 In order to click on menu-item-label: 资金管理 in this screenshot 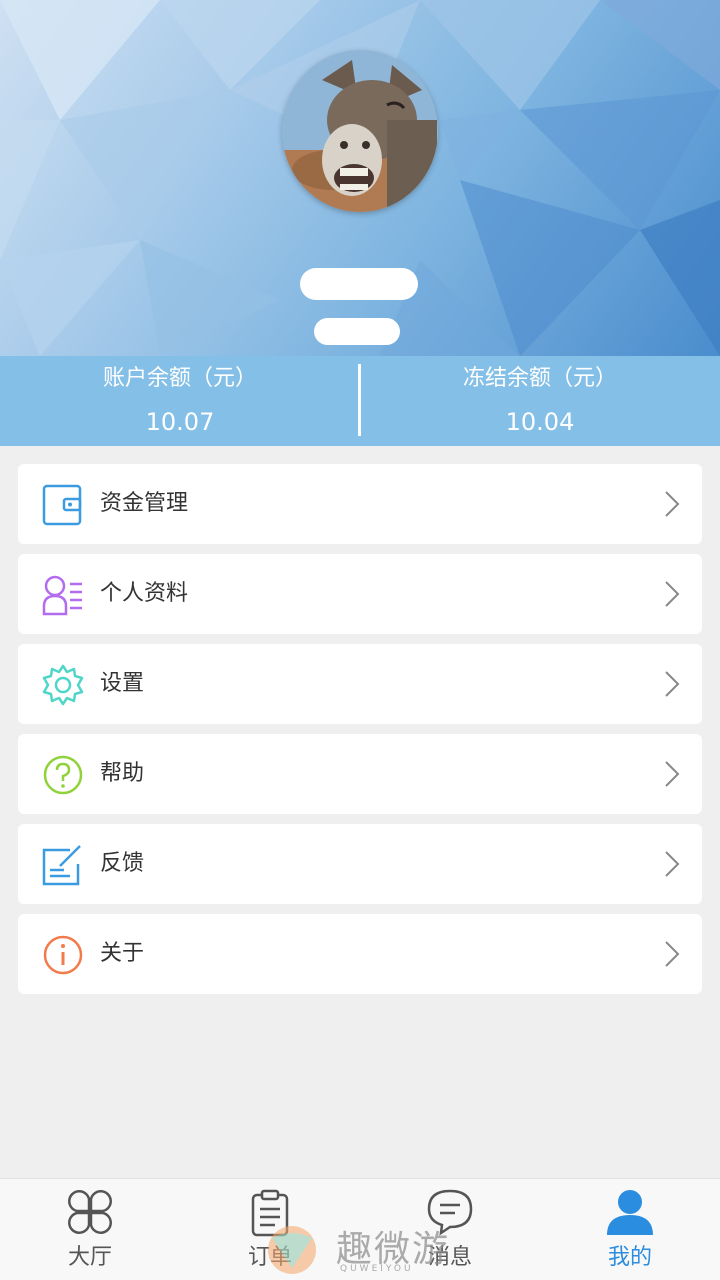, I will do `click(144, 503)`.